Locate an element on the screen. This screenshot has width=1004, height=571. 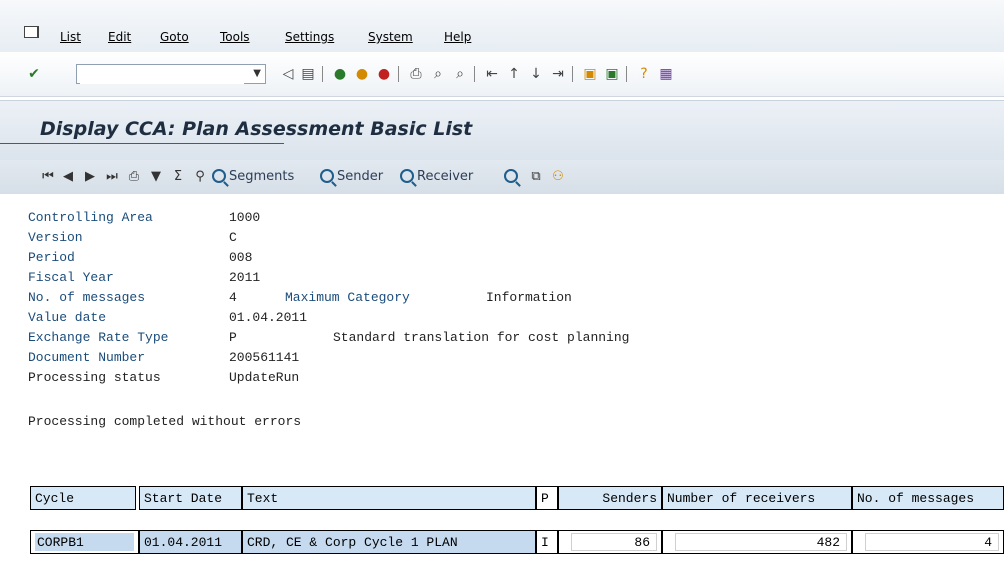
next-page-icon: ↓ is located at coordinates (536, 74).